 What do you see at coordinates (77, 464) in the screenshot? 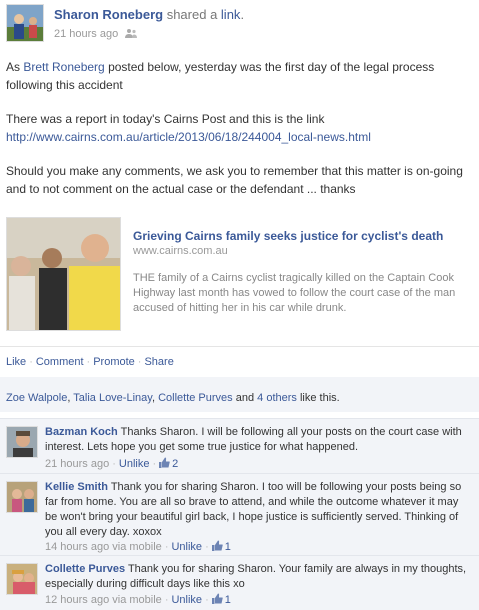
I see `comment-timestamp: 21 hours ago` at bounding box center [77, 464].